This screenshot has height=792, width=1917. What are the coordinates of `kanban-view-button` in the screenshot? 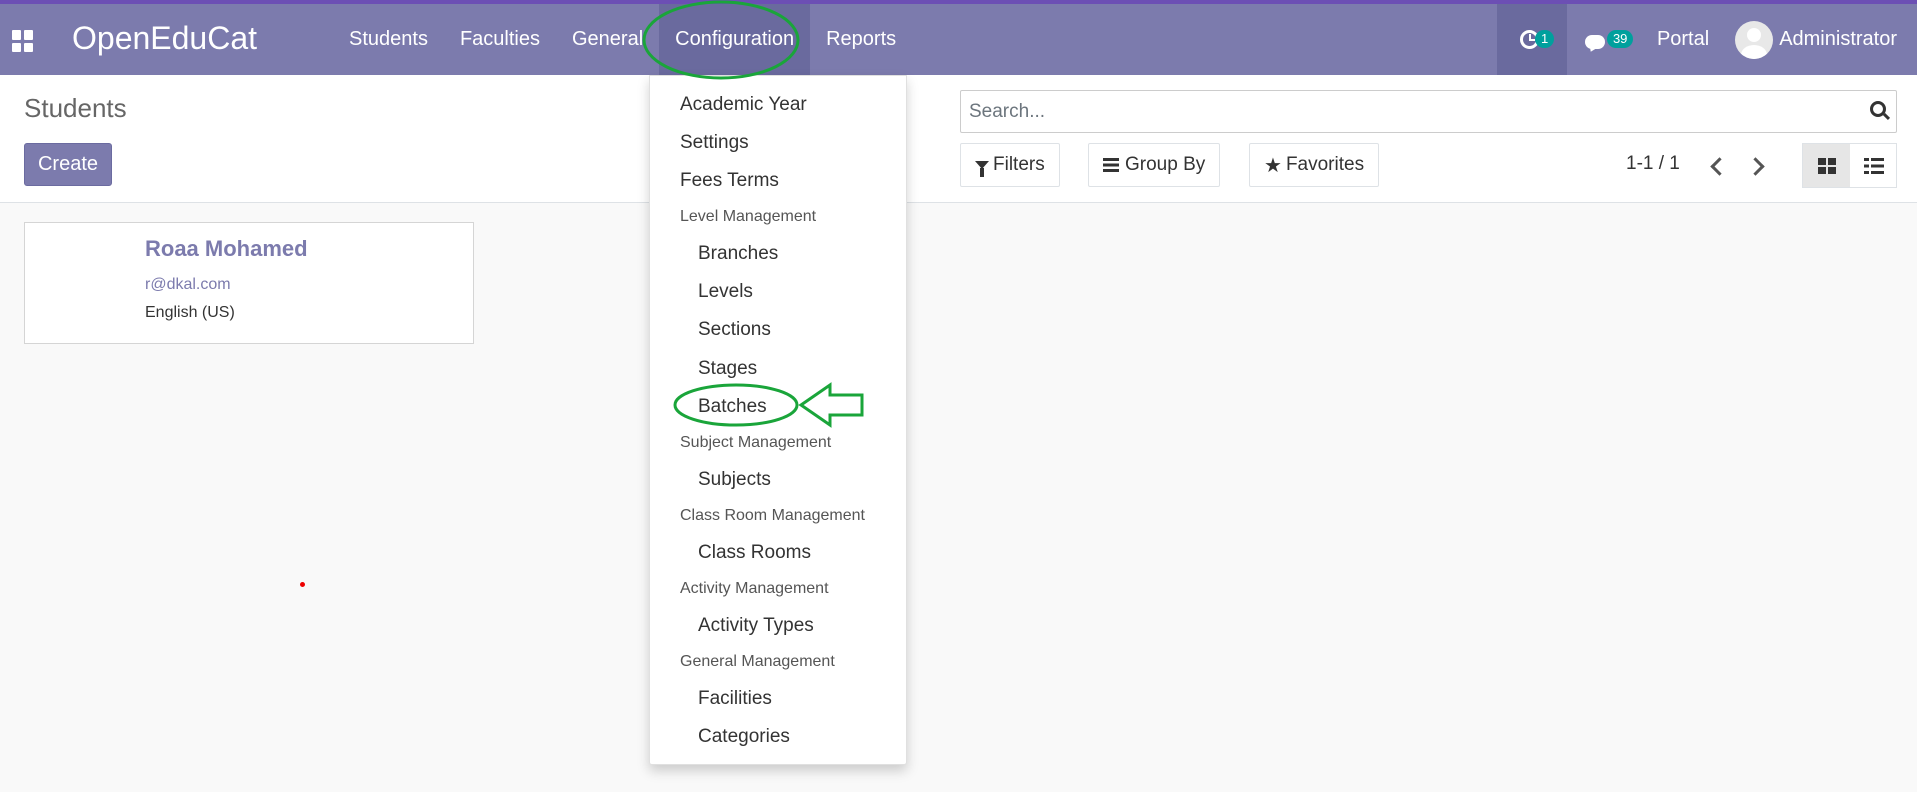 It's located at (1826, 165).